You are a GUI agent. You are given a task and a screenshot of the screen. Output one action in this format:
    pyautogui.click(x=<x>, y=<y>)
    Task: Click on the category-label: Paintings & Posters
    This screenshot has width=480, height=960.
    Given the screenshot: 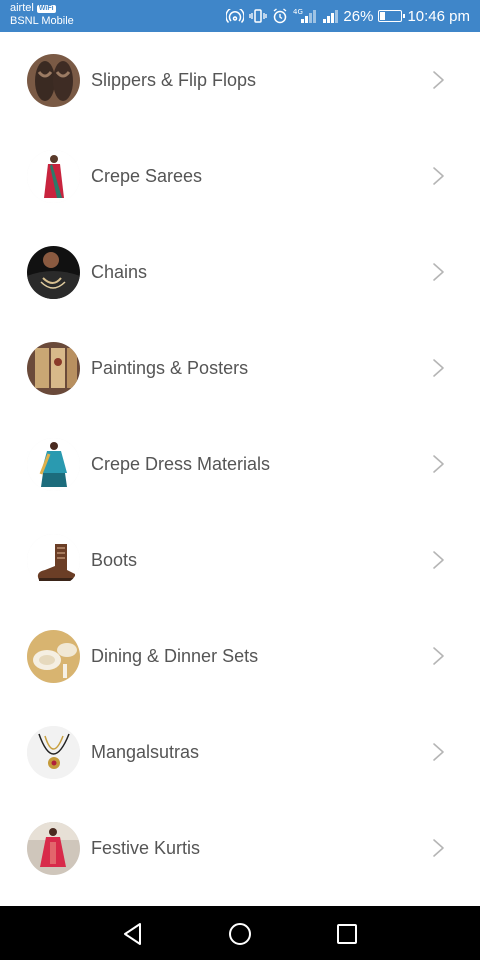 What is the action you would take?
    pyautogui.click(x=170, y=367)
    